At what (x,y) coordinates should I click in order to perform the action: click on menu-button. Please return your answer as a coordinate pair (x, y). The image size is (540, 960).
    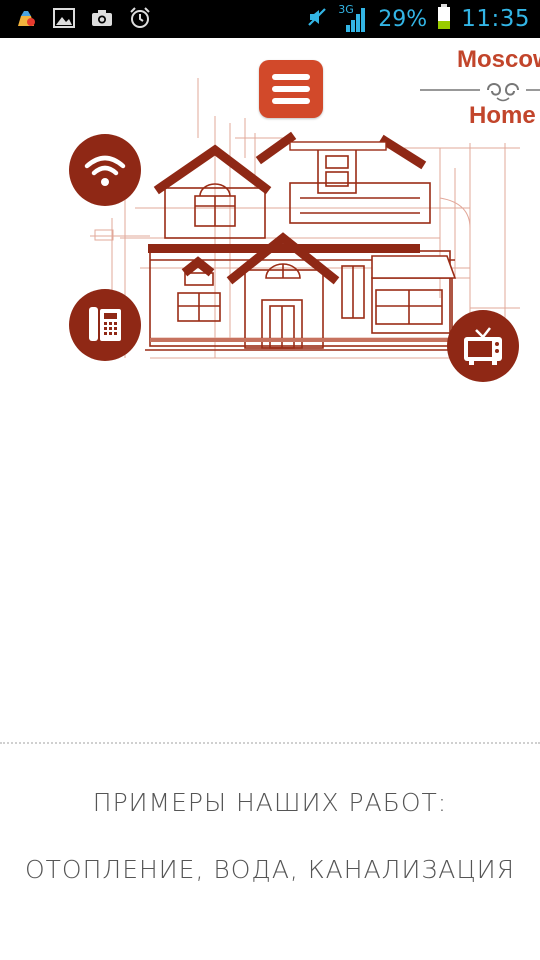
    Looking at the image, I should click on (291, 89).